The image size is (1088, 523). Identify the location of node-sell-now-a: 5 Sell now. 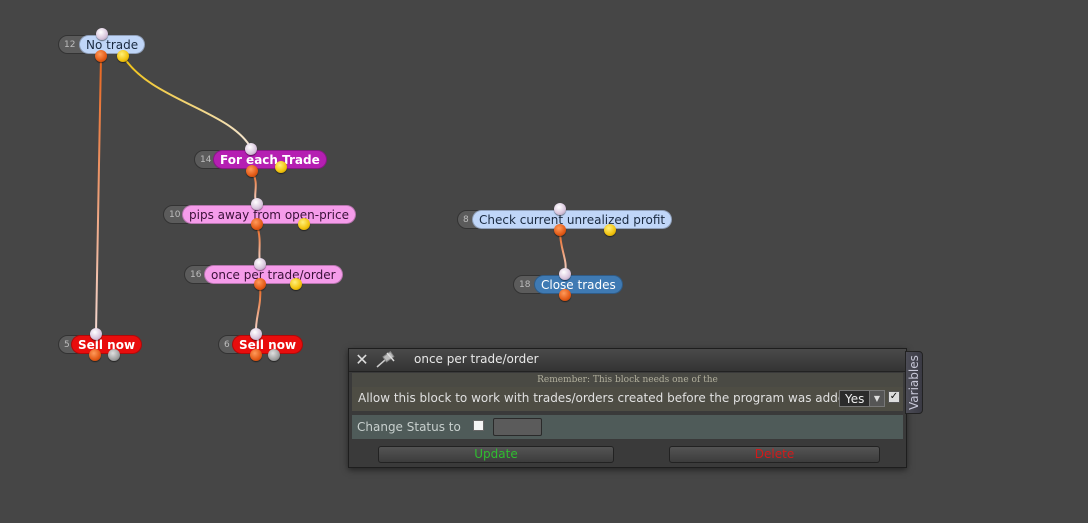
(100, 344).